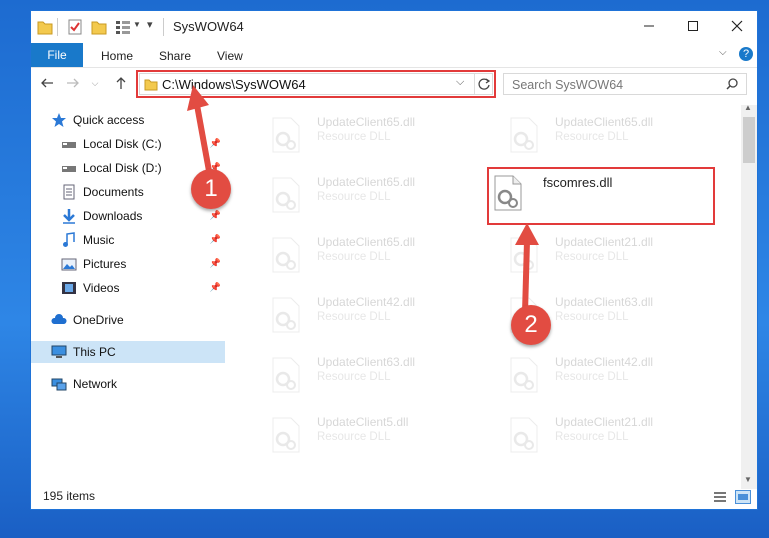 Image resolution: width=769 pixels, height=538 pixels. Describe the element at coordinates (59, 120) in the screenshot. I see `star-icon` at that location.